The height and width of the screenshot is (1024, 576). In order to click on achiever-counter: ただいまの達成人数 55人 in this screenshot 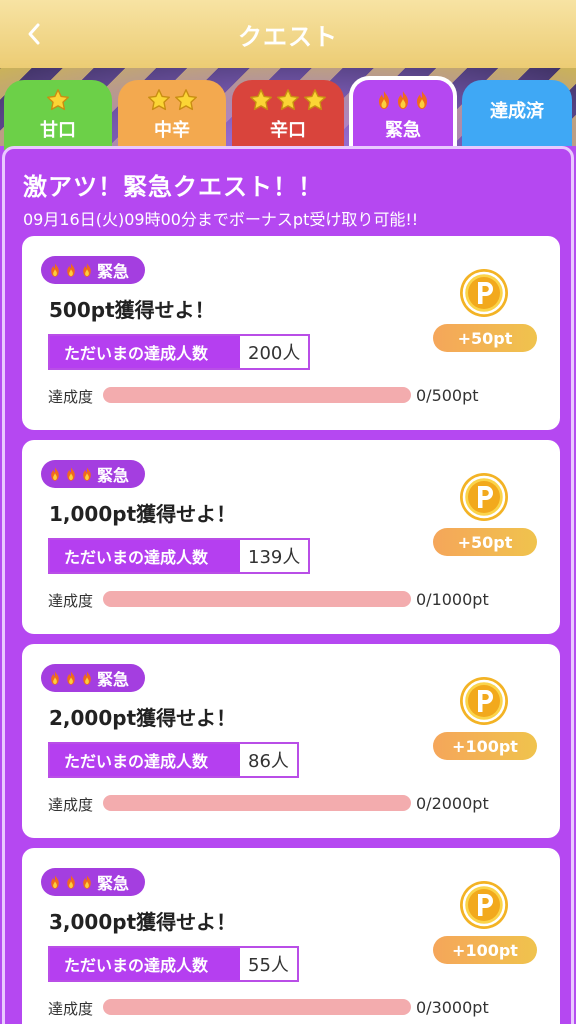, I will do `click(173, 964)`.